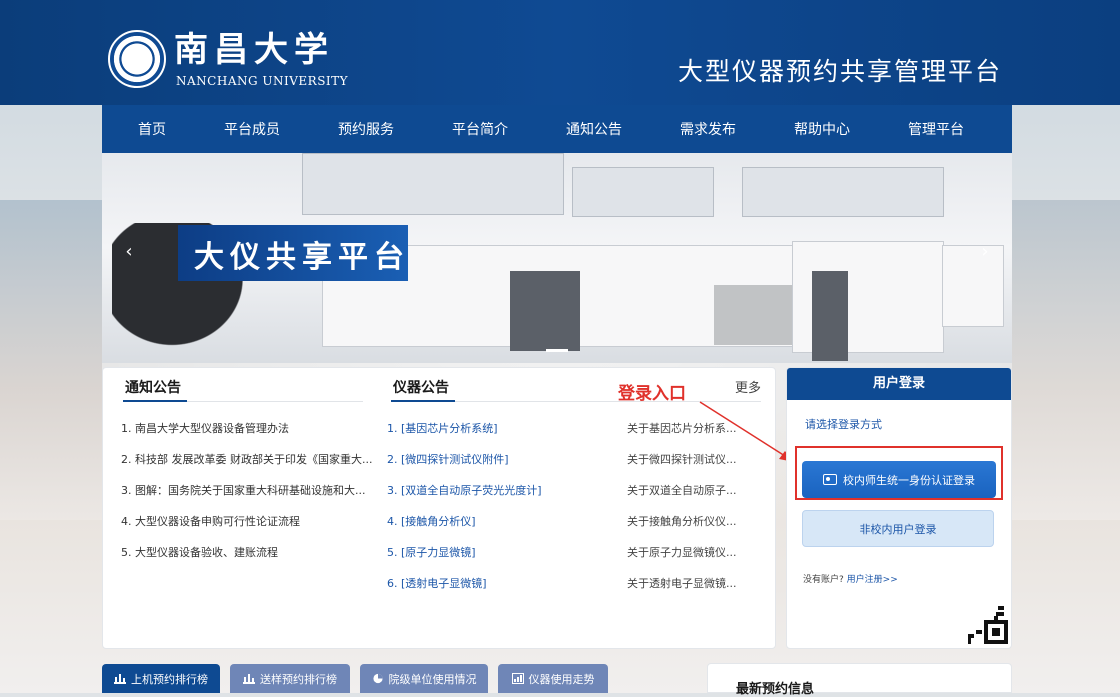 The height and width of the screenshot is (697, 1120). I want to click on university-name-en: NANCHANG UNIVERSITY, so click(262, 81).